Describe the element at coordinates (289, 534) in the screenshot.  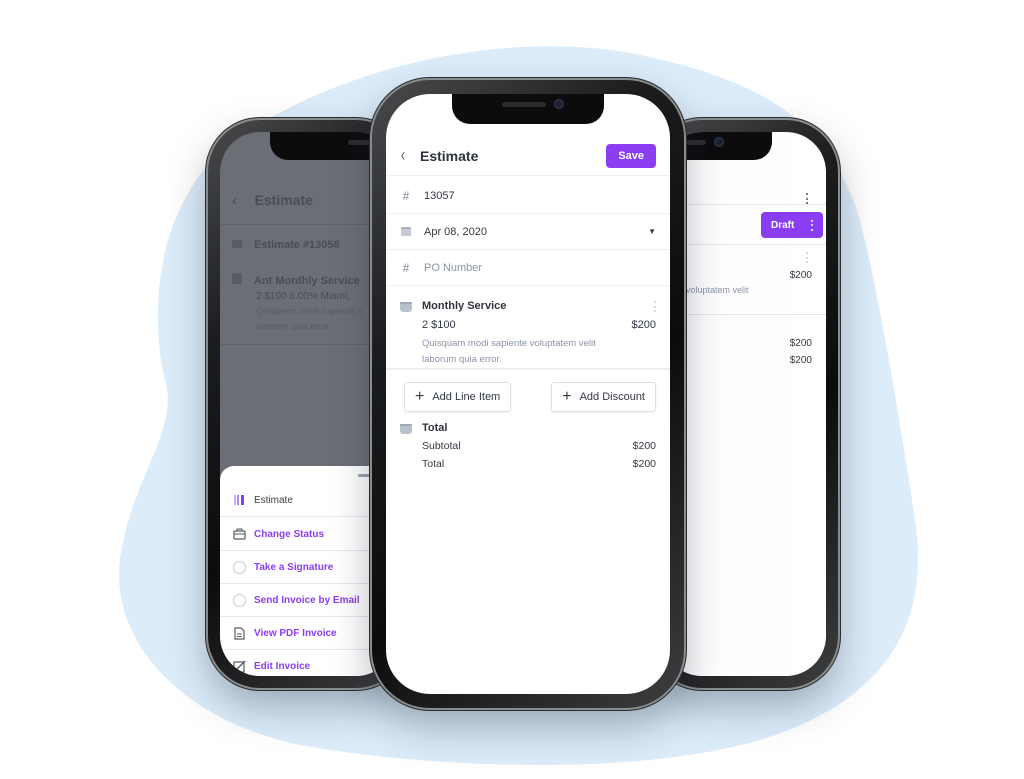
I see `sheet-item-label: Change Status` at that location.